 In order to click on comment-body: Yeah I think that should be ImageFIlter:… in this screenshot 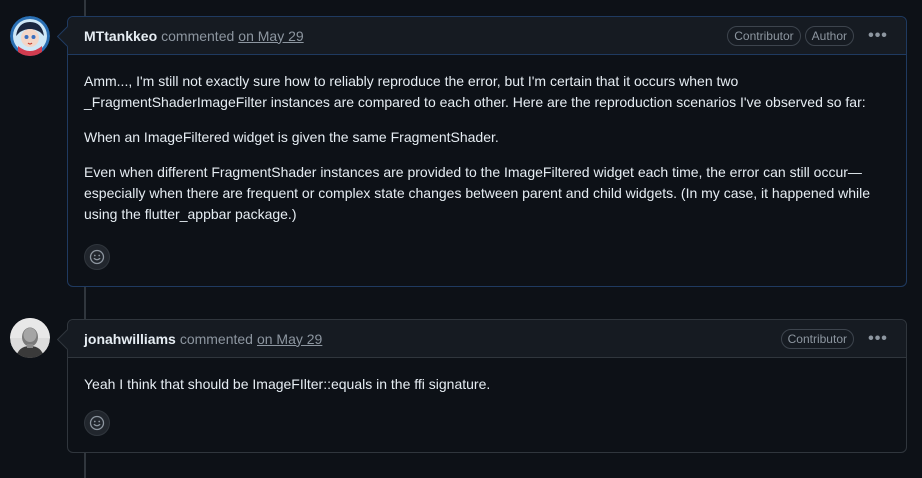, I will do `click(487, 376)`.